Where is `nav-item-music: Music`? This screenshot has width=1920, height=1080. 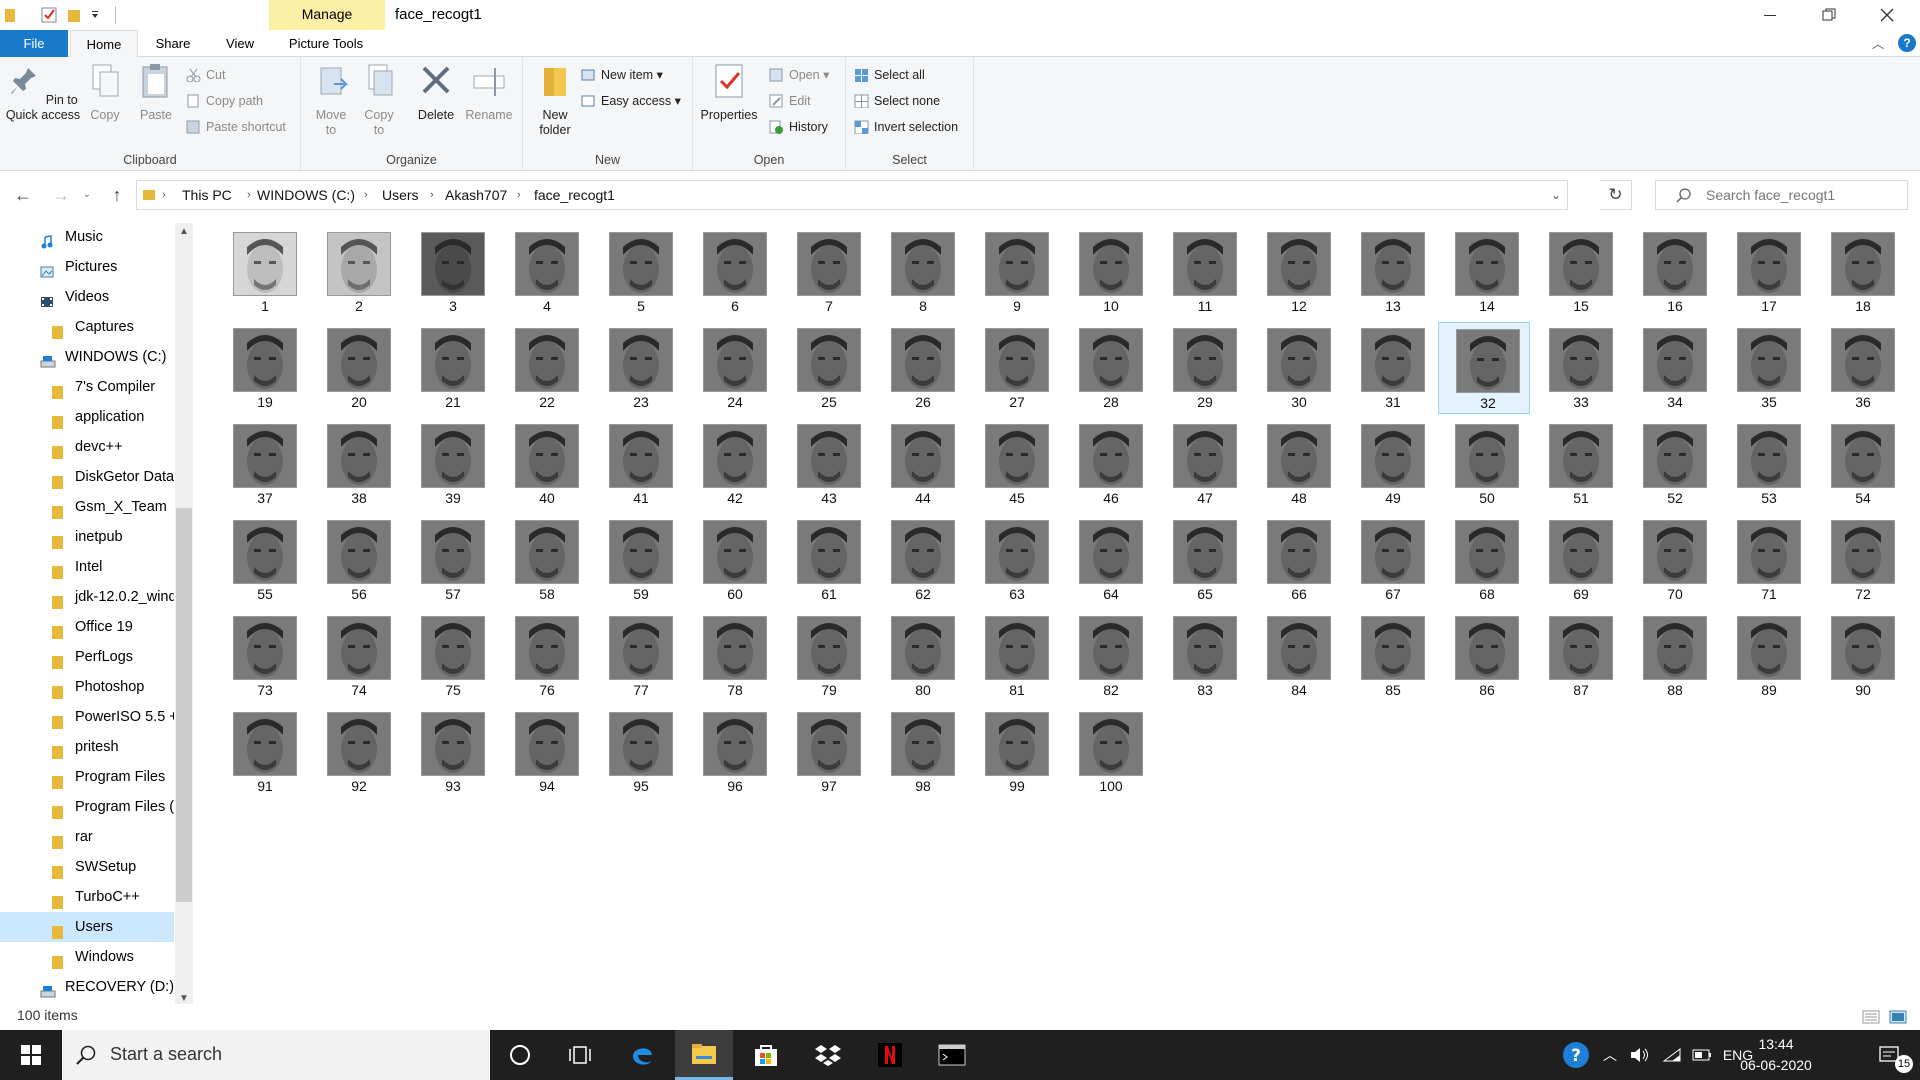 nav-item-music: Music is located at coordinates (87, 237).